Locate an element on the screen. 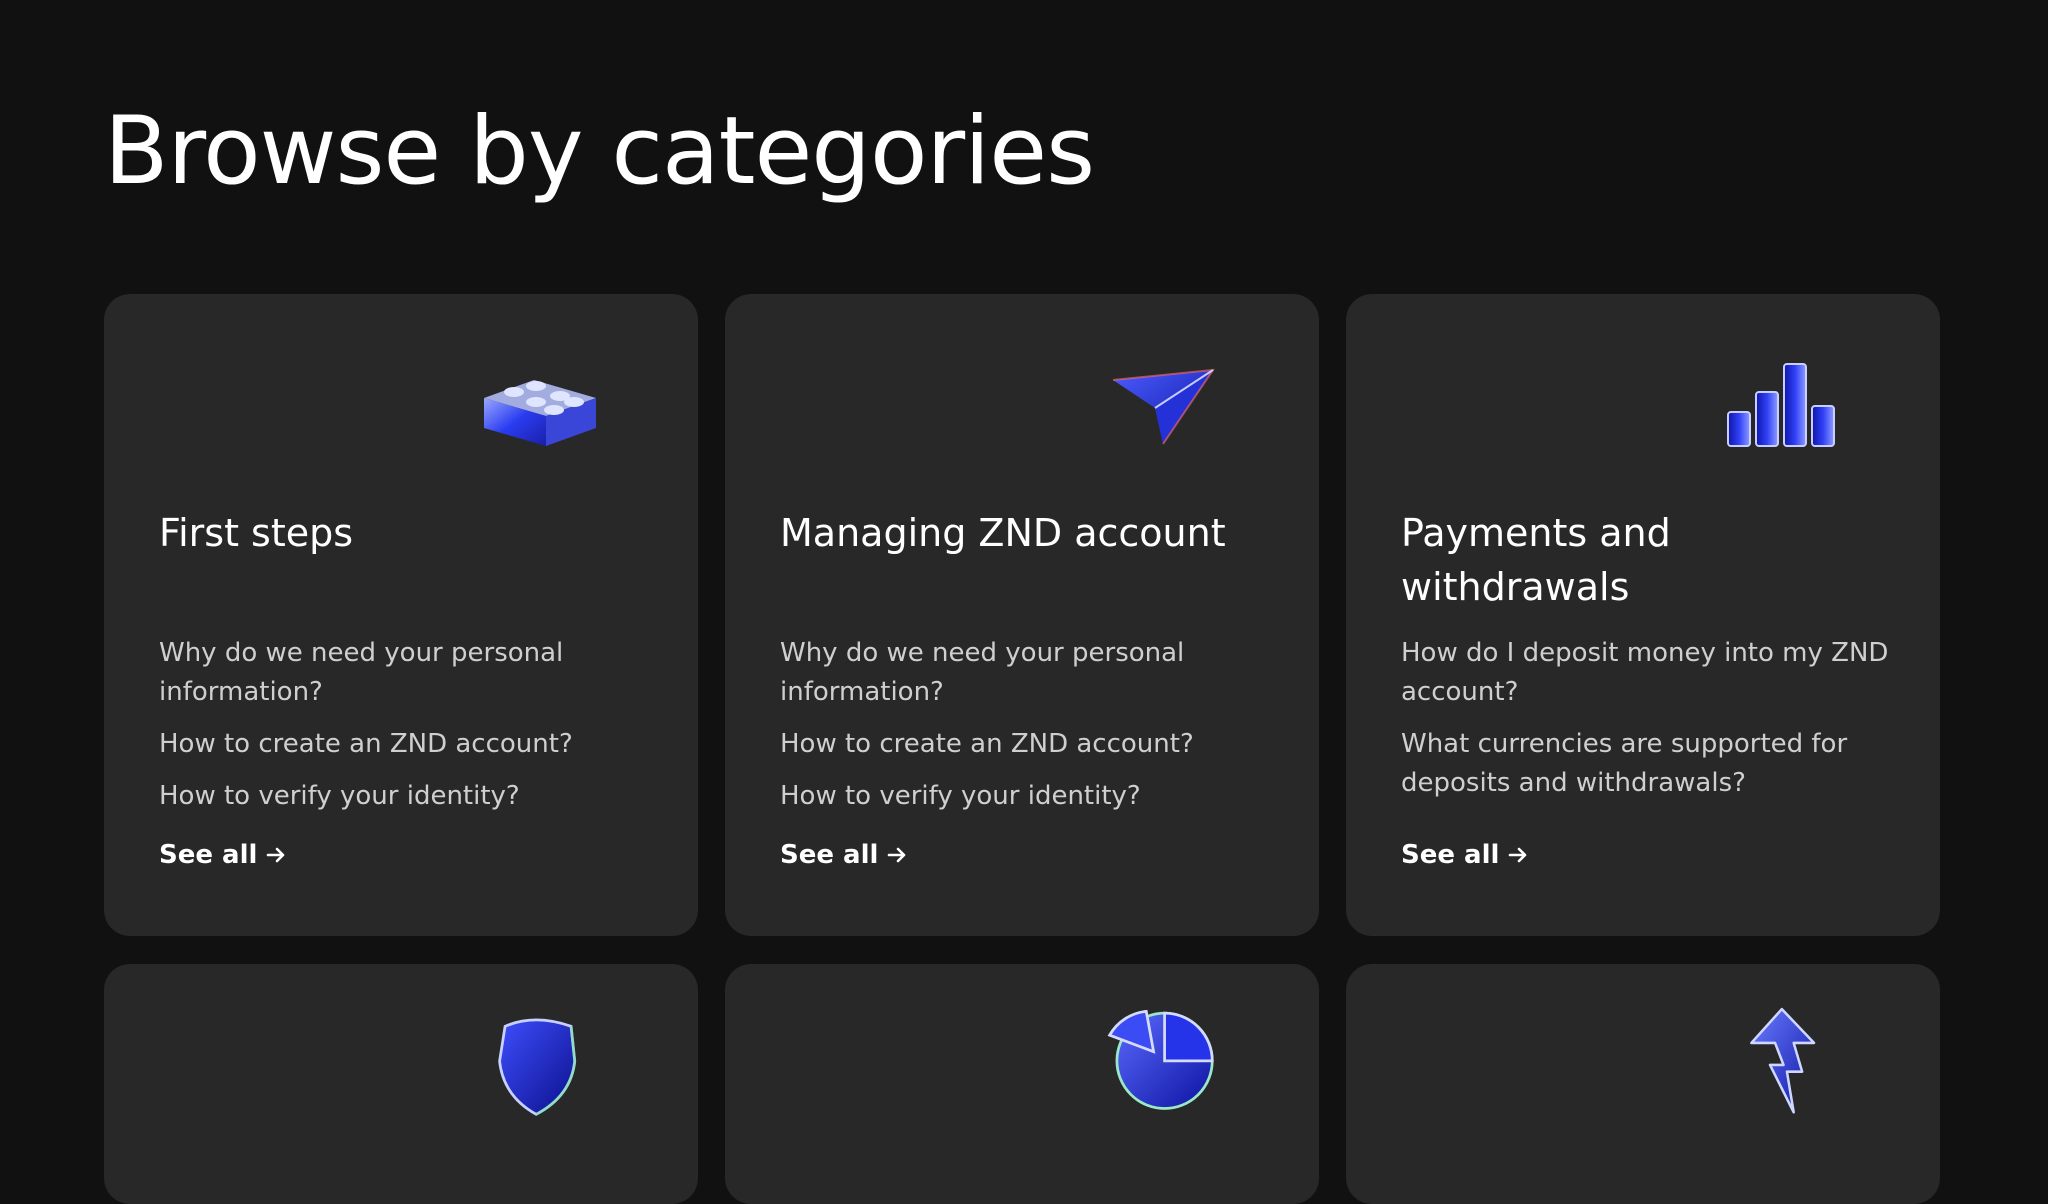  lightning-arrow-icon is located at coordinates (1781, 1059).